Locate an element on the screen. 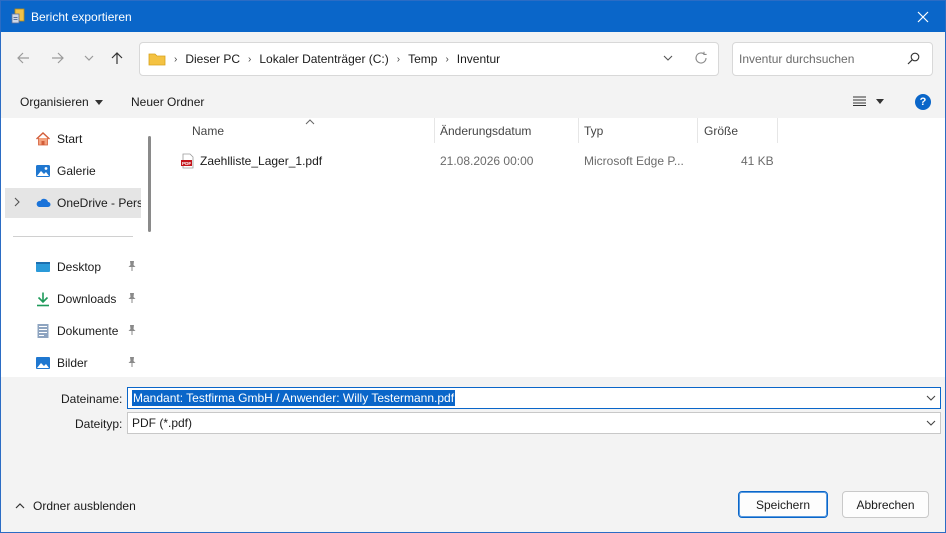 Image resolution: width=946 pixels, height=533 pixels. sidebar-item-start: Start is located at coordinates (73, 139).